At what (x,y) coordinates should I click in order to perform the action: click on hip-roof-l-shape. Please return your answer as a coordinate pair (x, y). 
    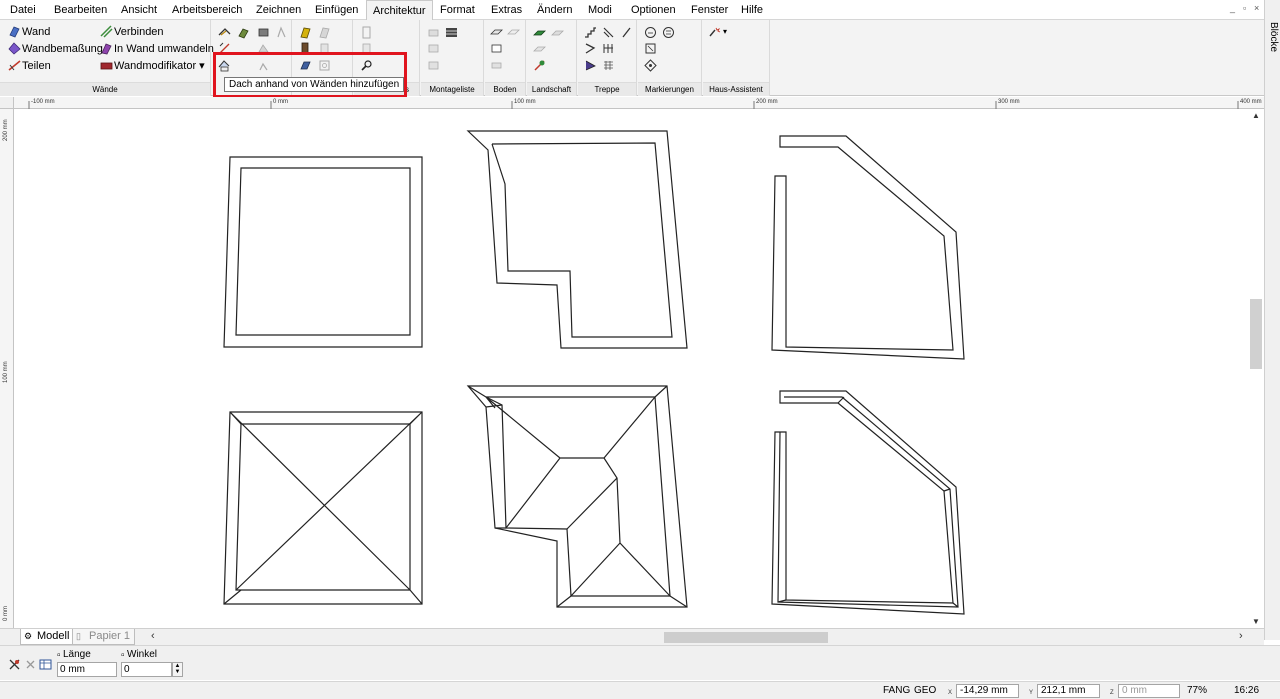
    Looking at the image, I should click on (577, 496).